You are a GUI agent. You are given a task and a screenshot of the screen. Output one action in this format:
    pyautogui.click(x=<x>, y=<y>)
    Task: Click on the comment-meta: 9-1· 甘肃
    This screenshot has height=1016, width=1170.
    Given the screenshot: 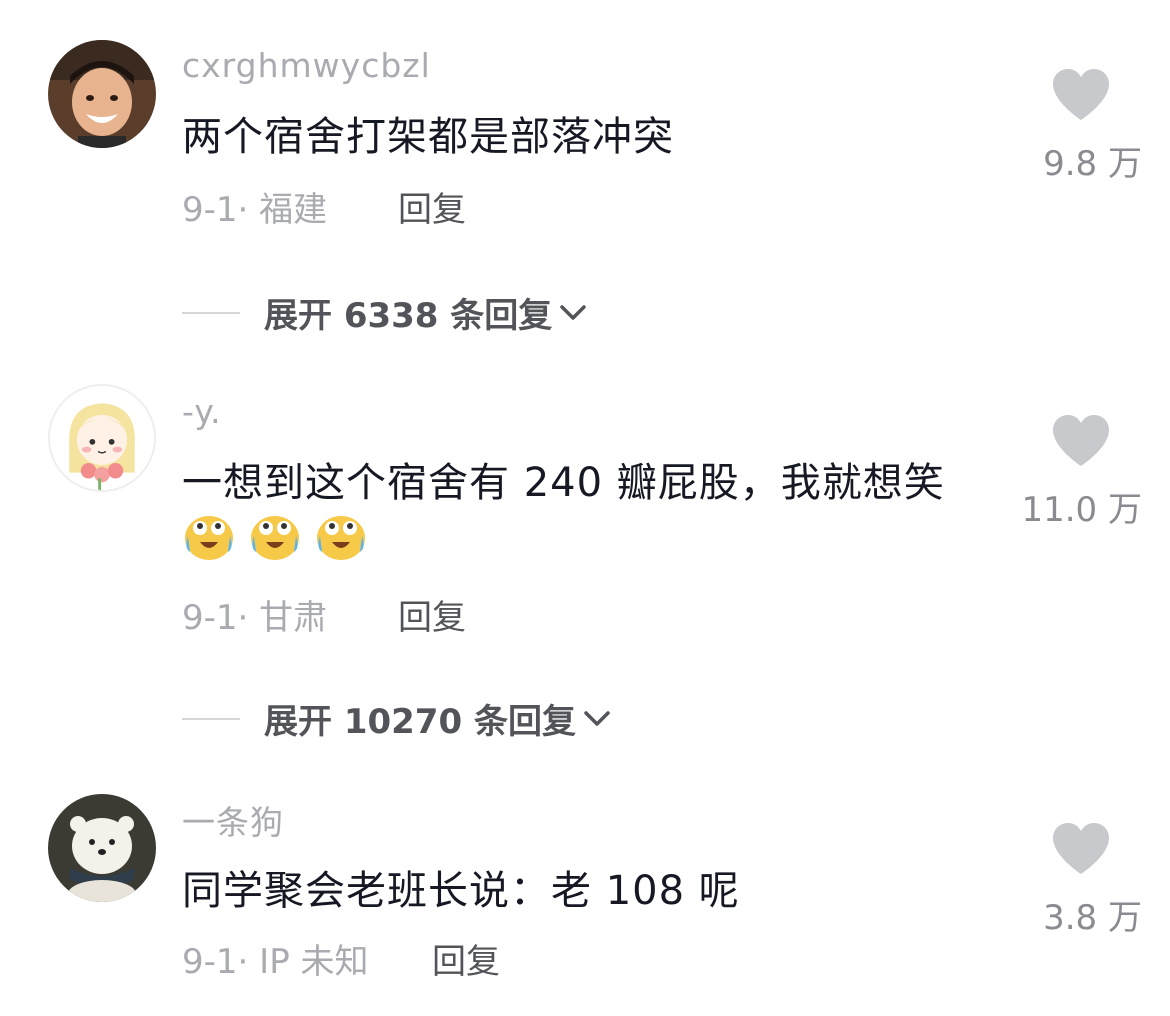 What is the action you would take?
    pyautogui.click(x=254, y=614)
    